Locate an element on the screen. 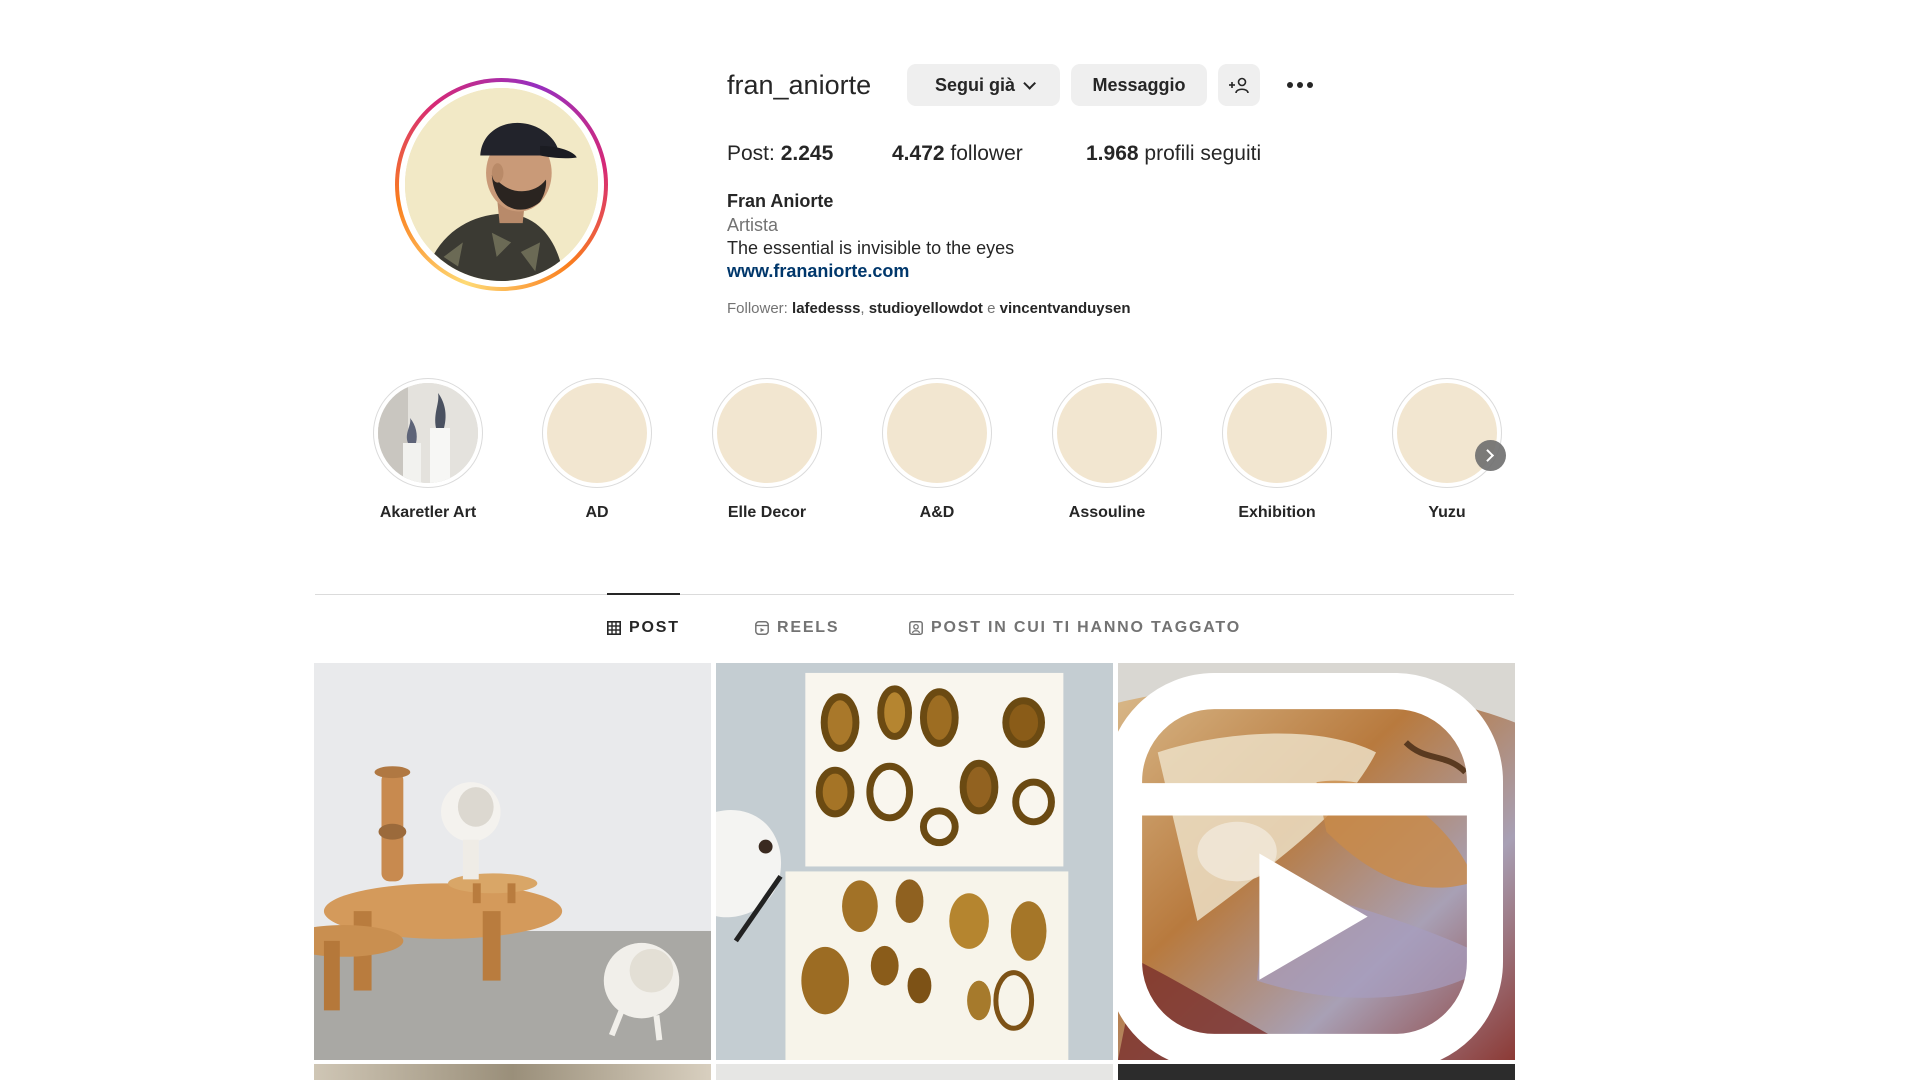  highlight-label: A&D is located at coordinates (937, 512).